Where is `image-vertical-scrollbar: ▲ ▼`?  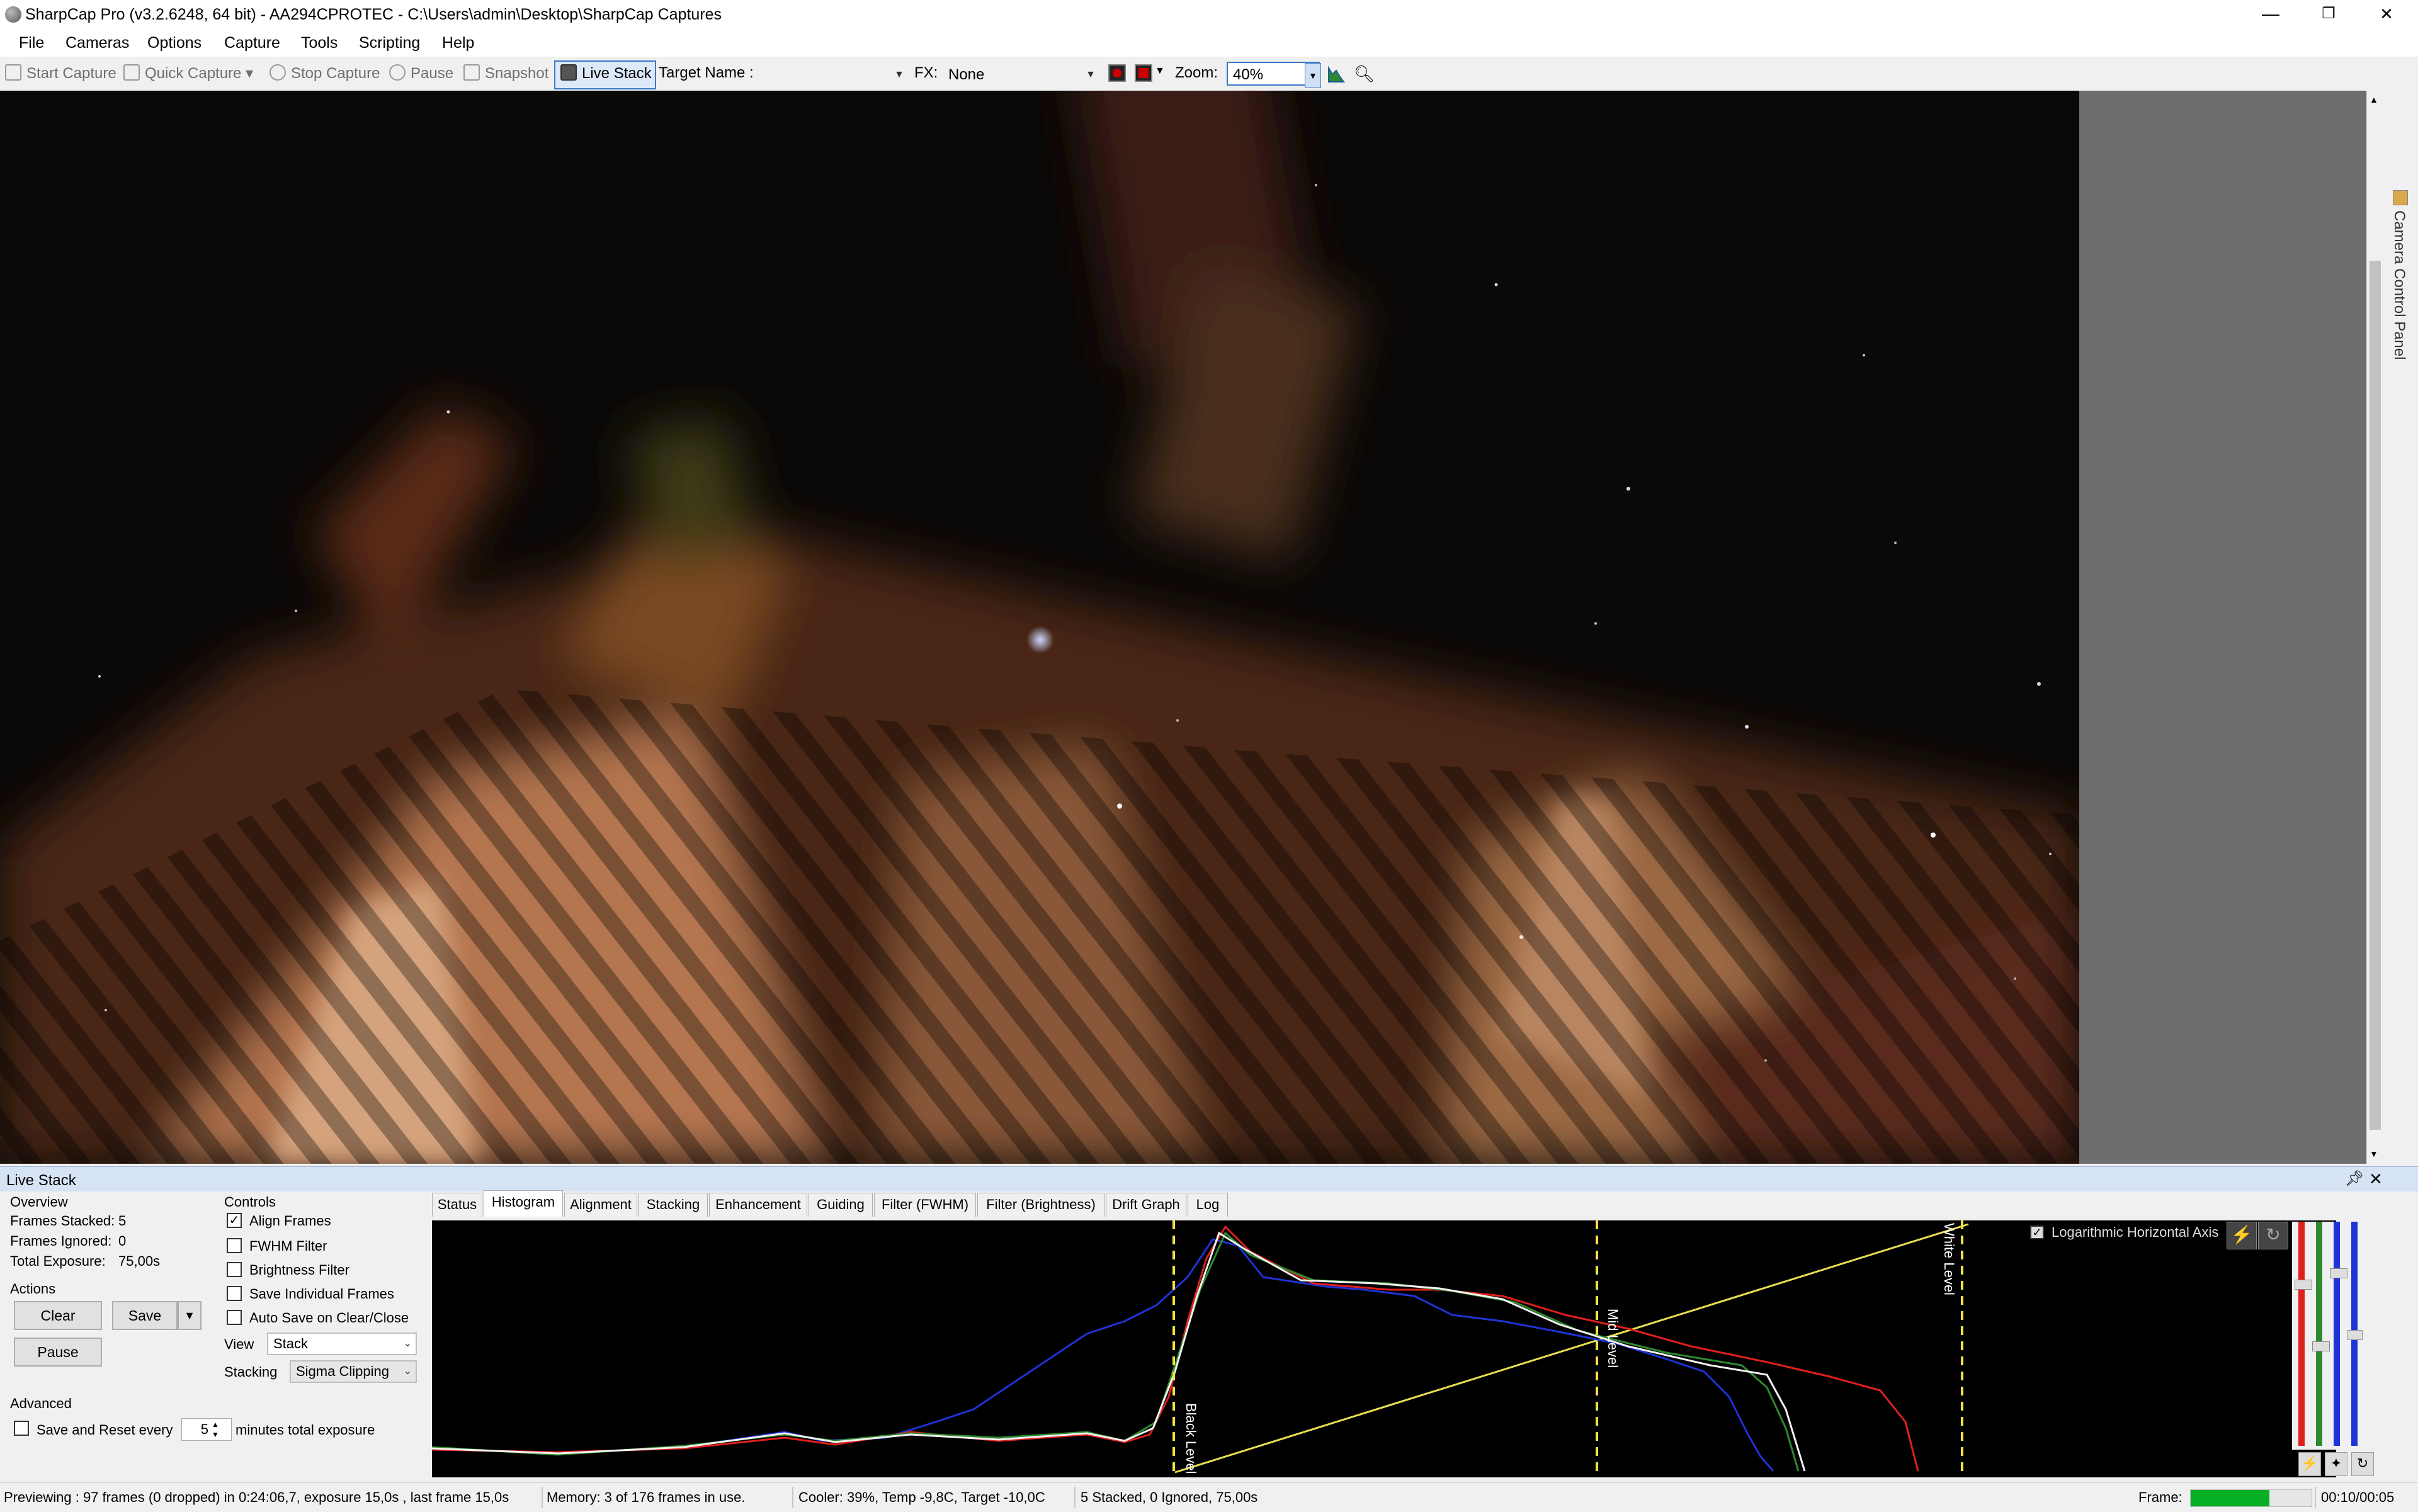 image-vertical-scrollbar: ▲ ▼ is located at coordinates (2374, 628).